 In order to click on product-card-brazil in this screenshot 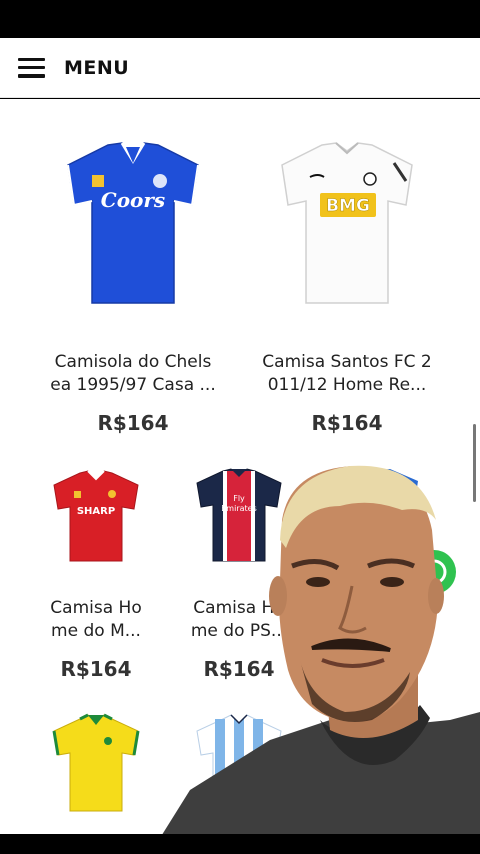, I will do `click(96, 766)`.